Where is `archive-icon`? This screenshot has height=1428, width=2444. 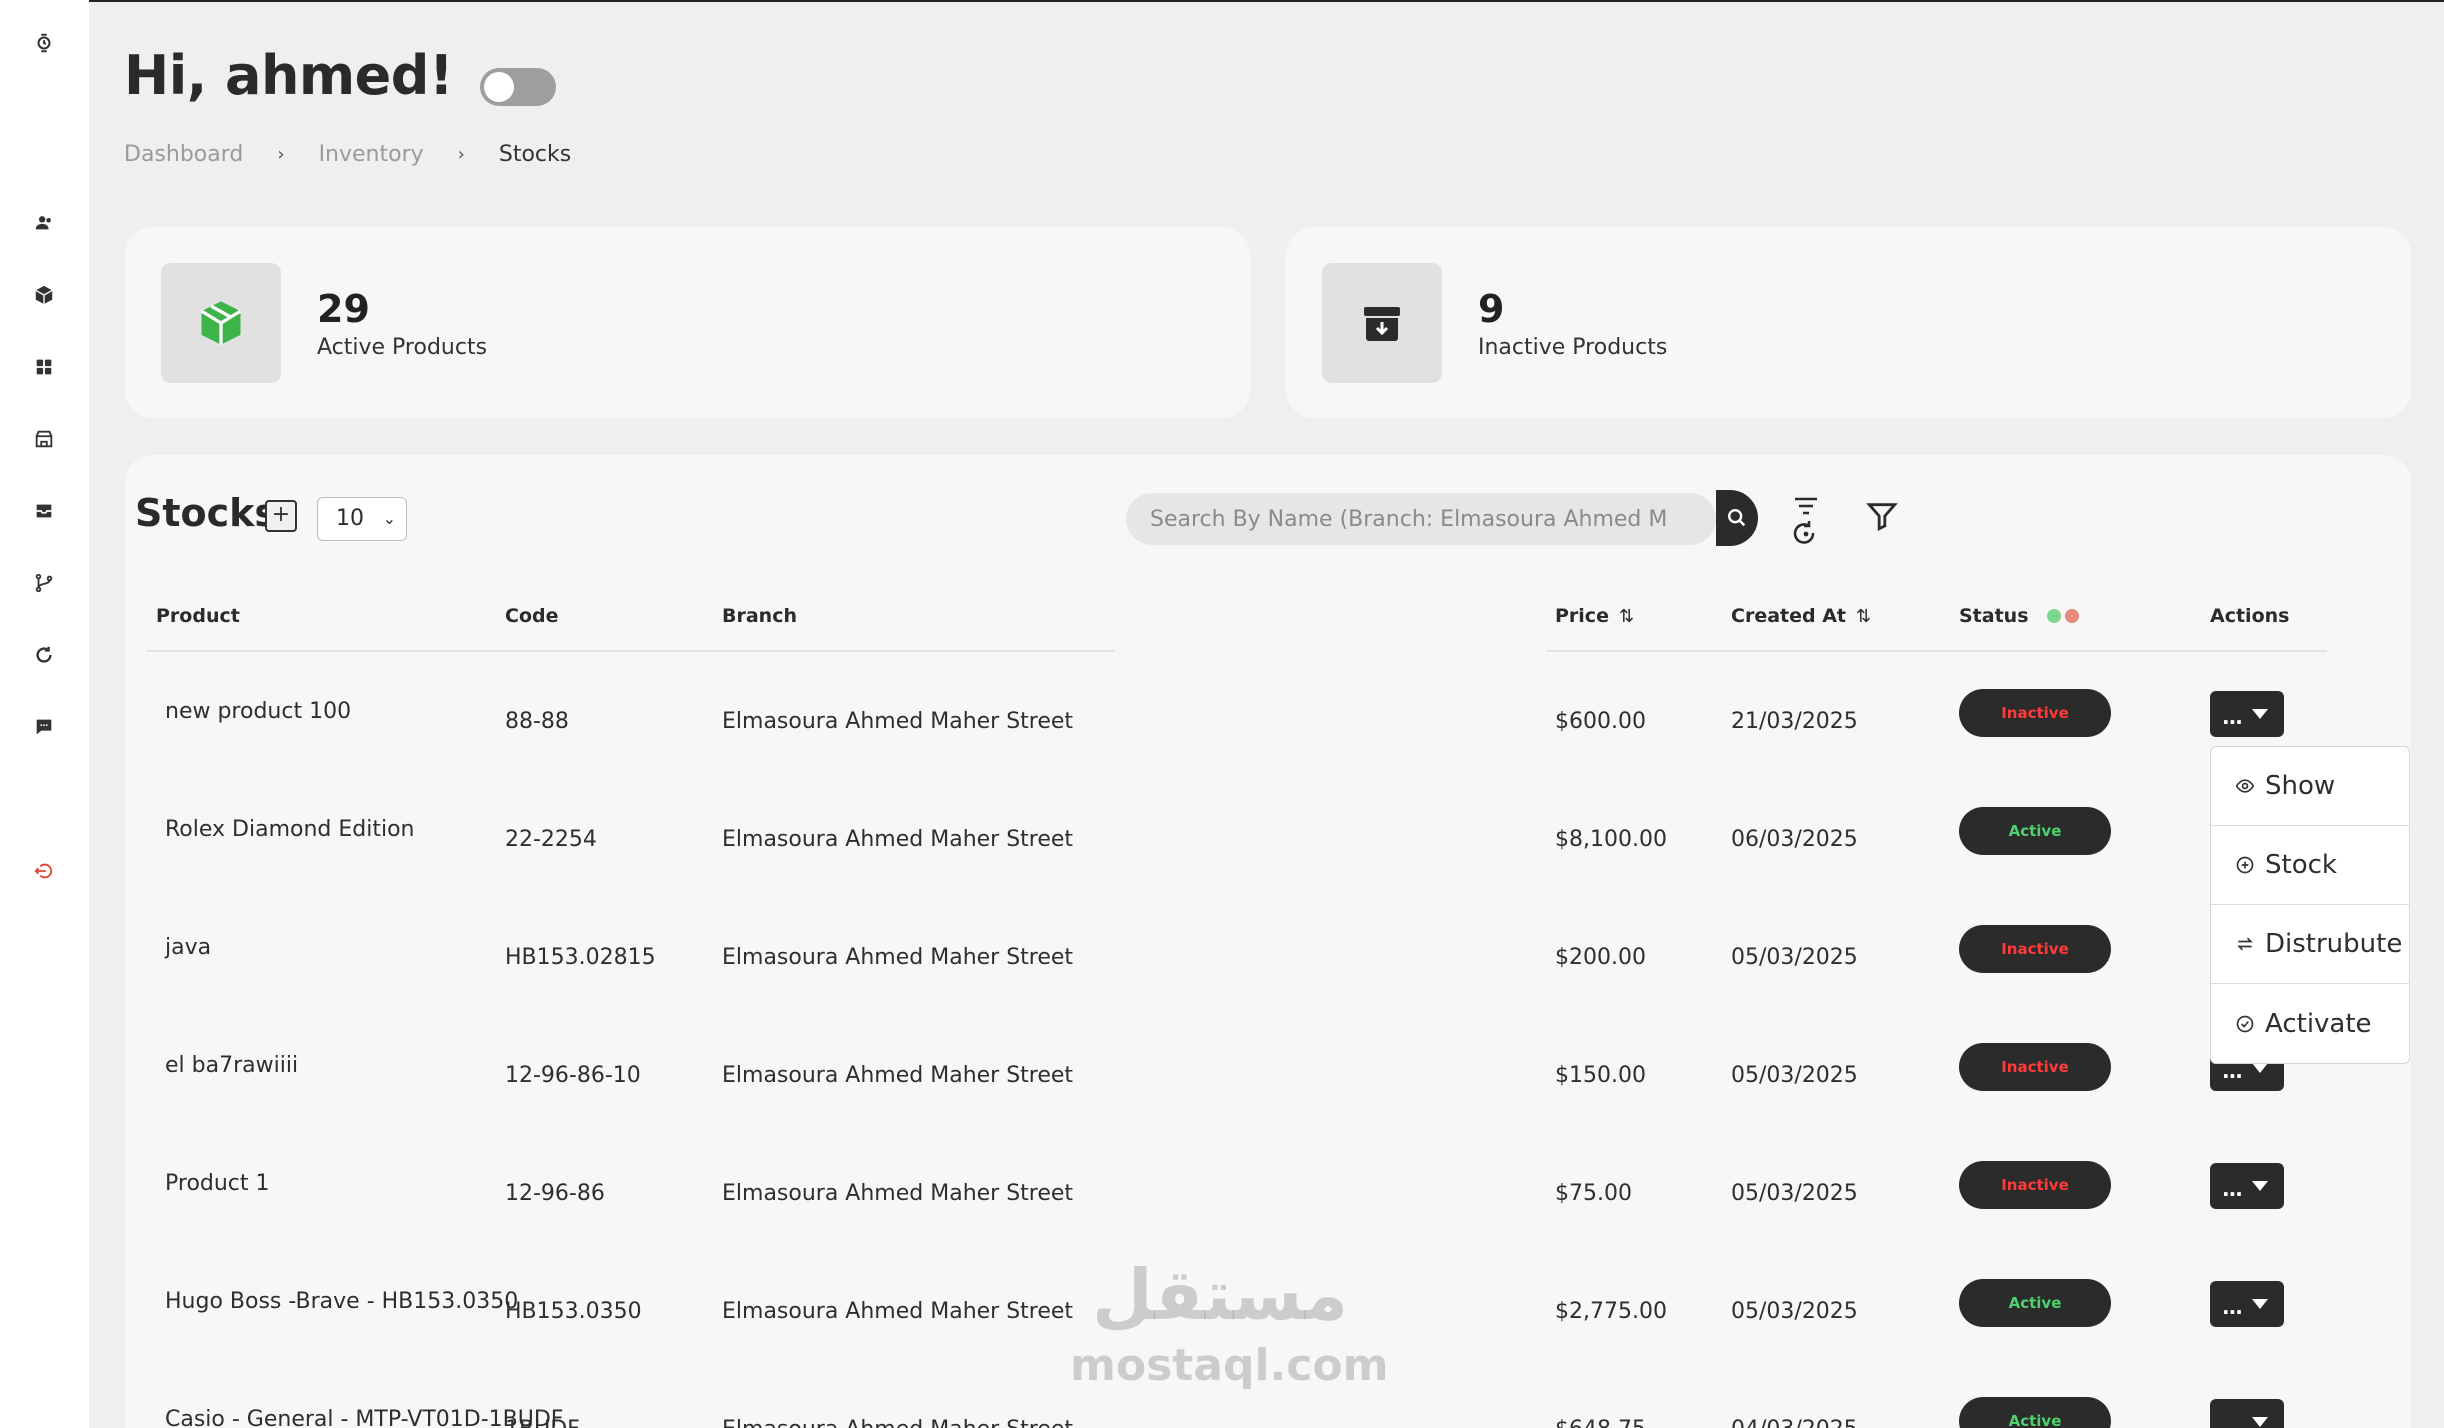
archive-icon is located at coordinates (1382, 323).